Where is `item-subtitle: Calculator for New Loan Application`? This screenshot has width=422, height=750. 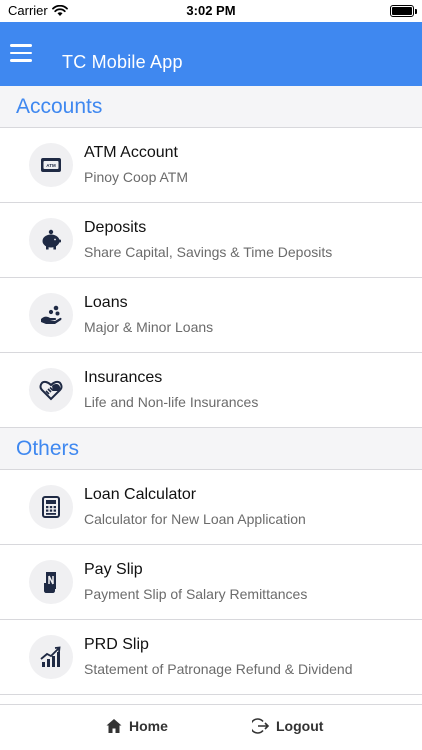 item-subtitle: Calculator for New Loan Application is located at coordinates (195, 519).